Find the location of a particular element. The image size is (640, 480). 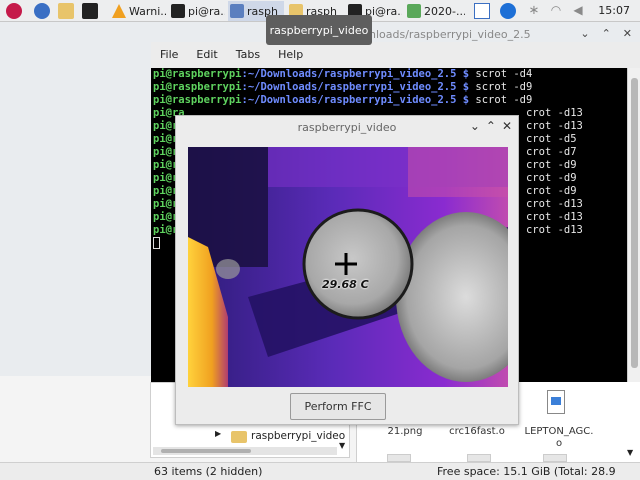

command-text: crot -d5 is located at coordinates (551, 139).